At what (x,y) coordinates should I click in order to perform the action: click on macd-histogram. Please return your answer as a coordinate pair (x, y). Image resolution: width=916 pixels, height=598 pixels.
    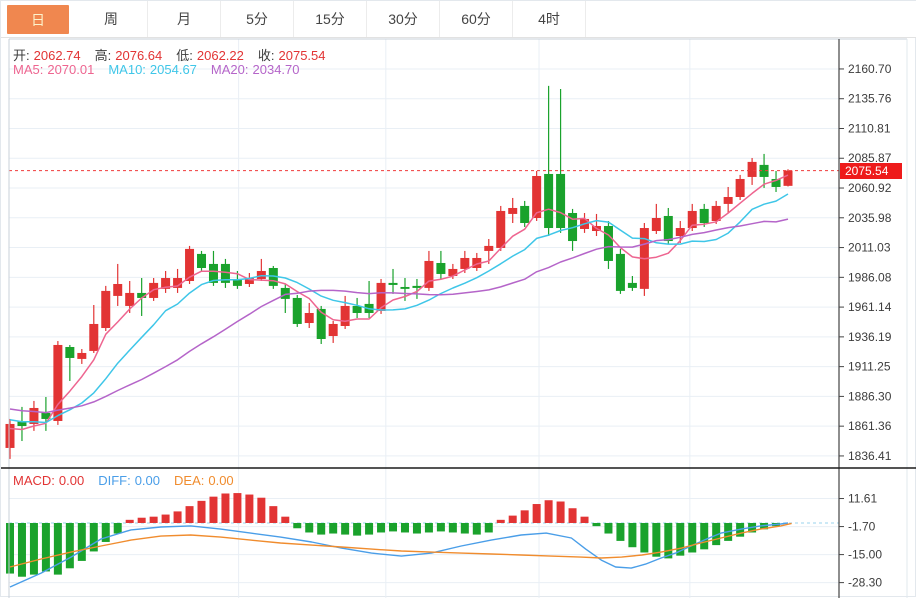
    Looking at the image, I should click on (393, 535).